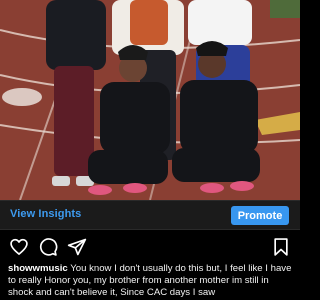 The image size is (320, 300). What do you see at coordinates (45, 214) in the screenshot?
I see `view-insights-link: View Insights` at bounding box center [45, 214].